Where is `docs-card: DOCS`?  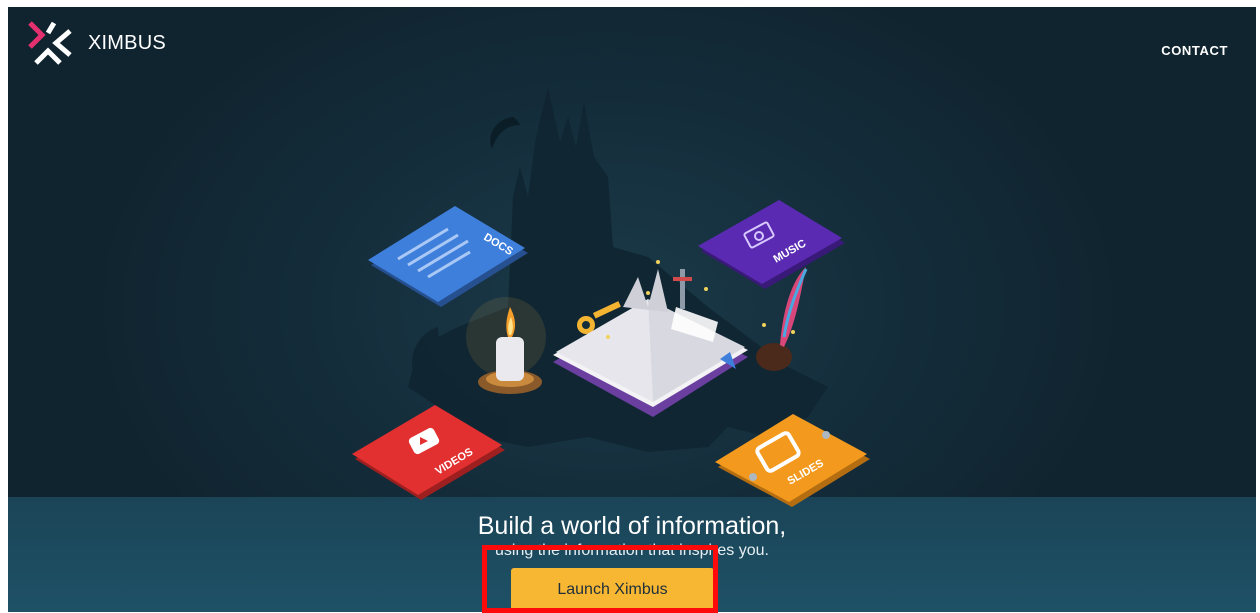
docs-card: DOCS is located at coordinates (448, 256).